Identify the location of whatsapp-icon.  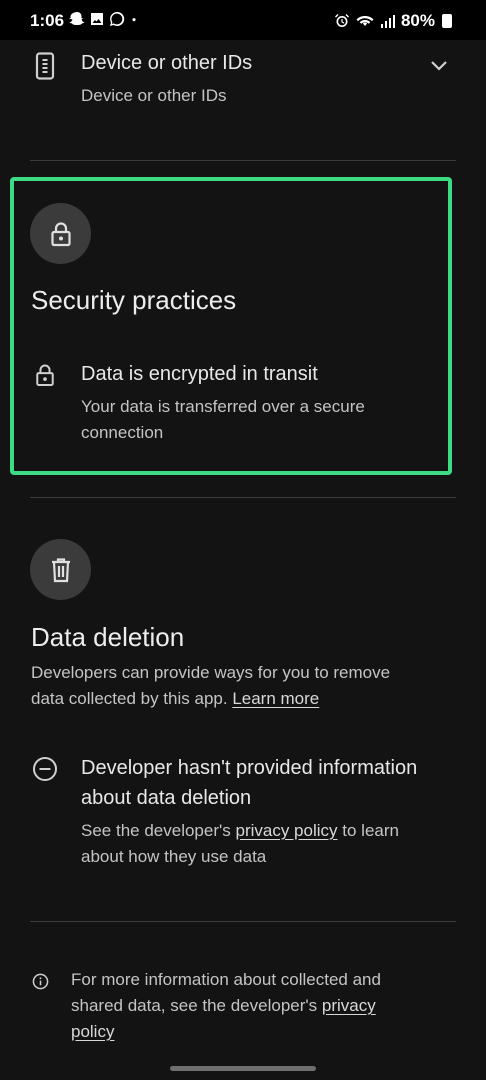
(117, 18).